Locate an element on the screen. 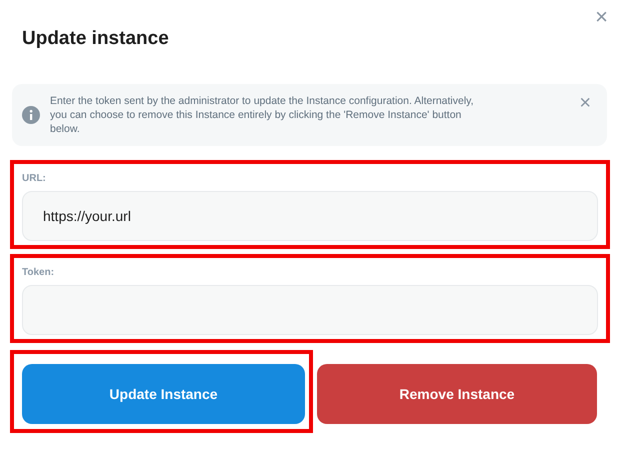  dialog-title: Update instance is located at coordinates (95, 39).